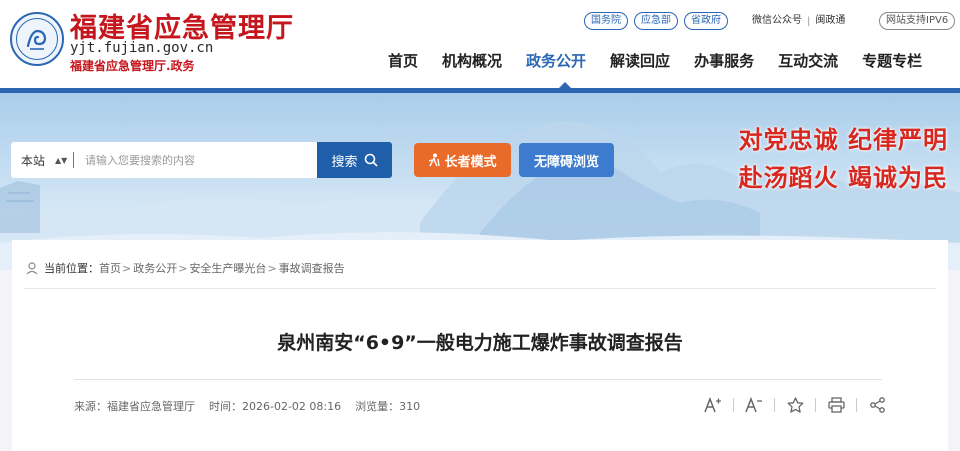  What do you see at coordinates (606, 21) in the screenshot?
I see `link-guowuyuan: 国务院` at bounding box center [606, 21].